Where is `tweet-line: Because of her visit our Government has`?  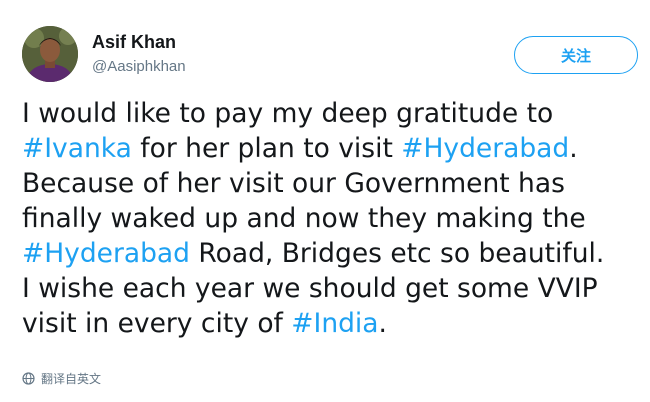 tweet-line: Because of her visit our Government has is located at coordinates (332, 183).